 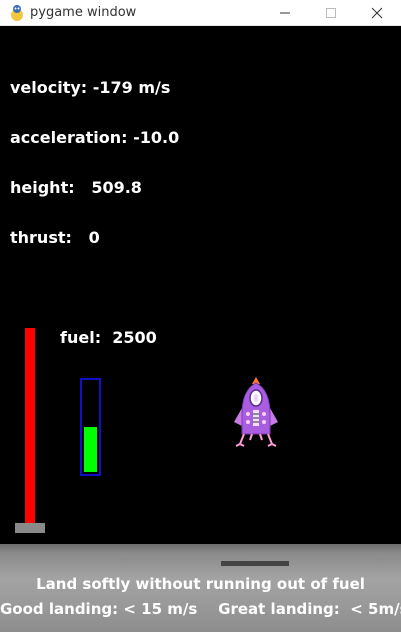 What do you see at coordinates (17, 13) in the screenshot?
I see `pygame-snake-icon` at bounding box center [17, 13].